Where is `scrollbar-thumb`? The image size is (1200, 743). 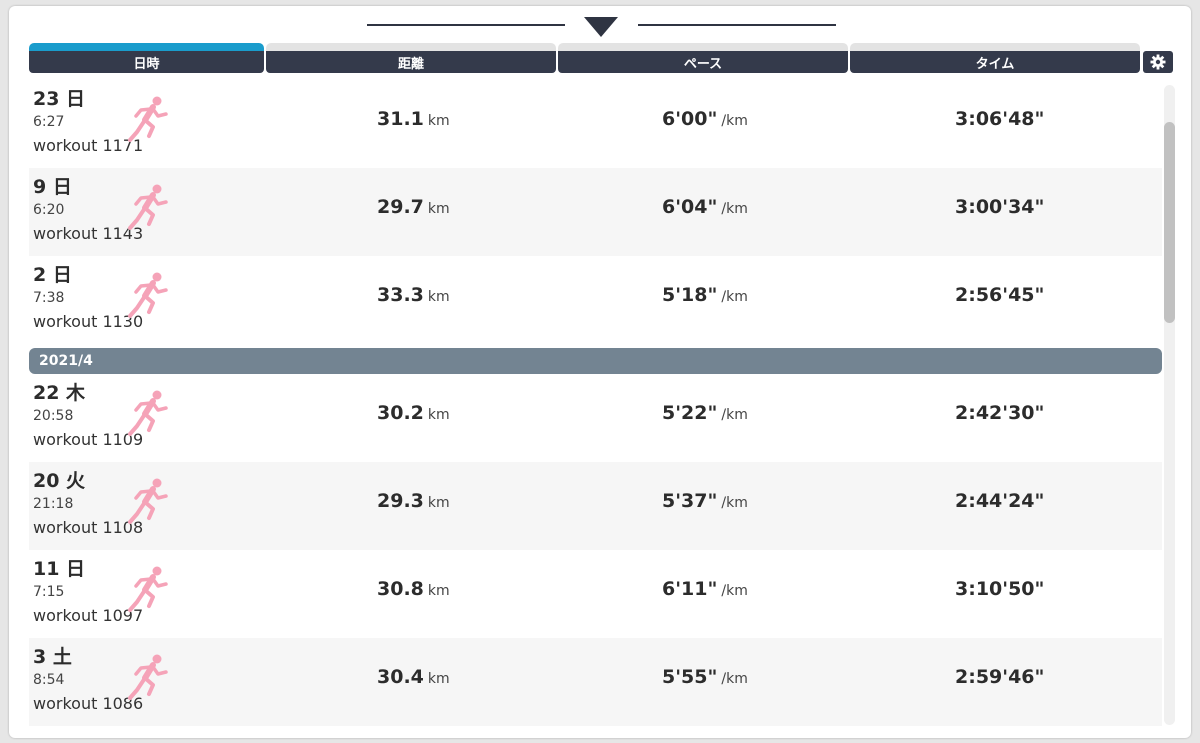
scrollbar-thumb is located at coordinates (1169, 222).